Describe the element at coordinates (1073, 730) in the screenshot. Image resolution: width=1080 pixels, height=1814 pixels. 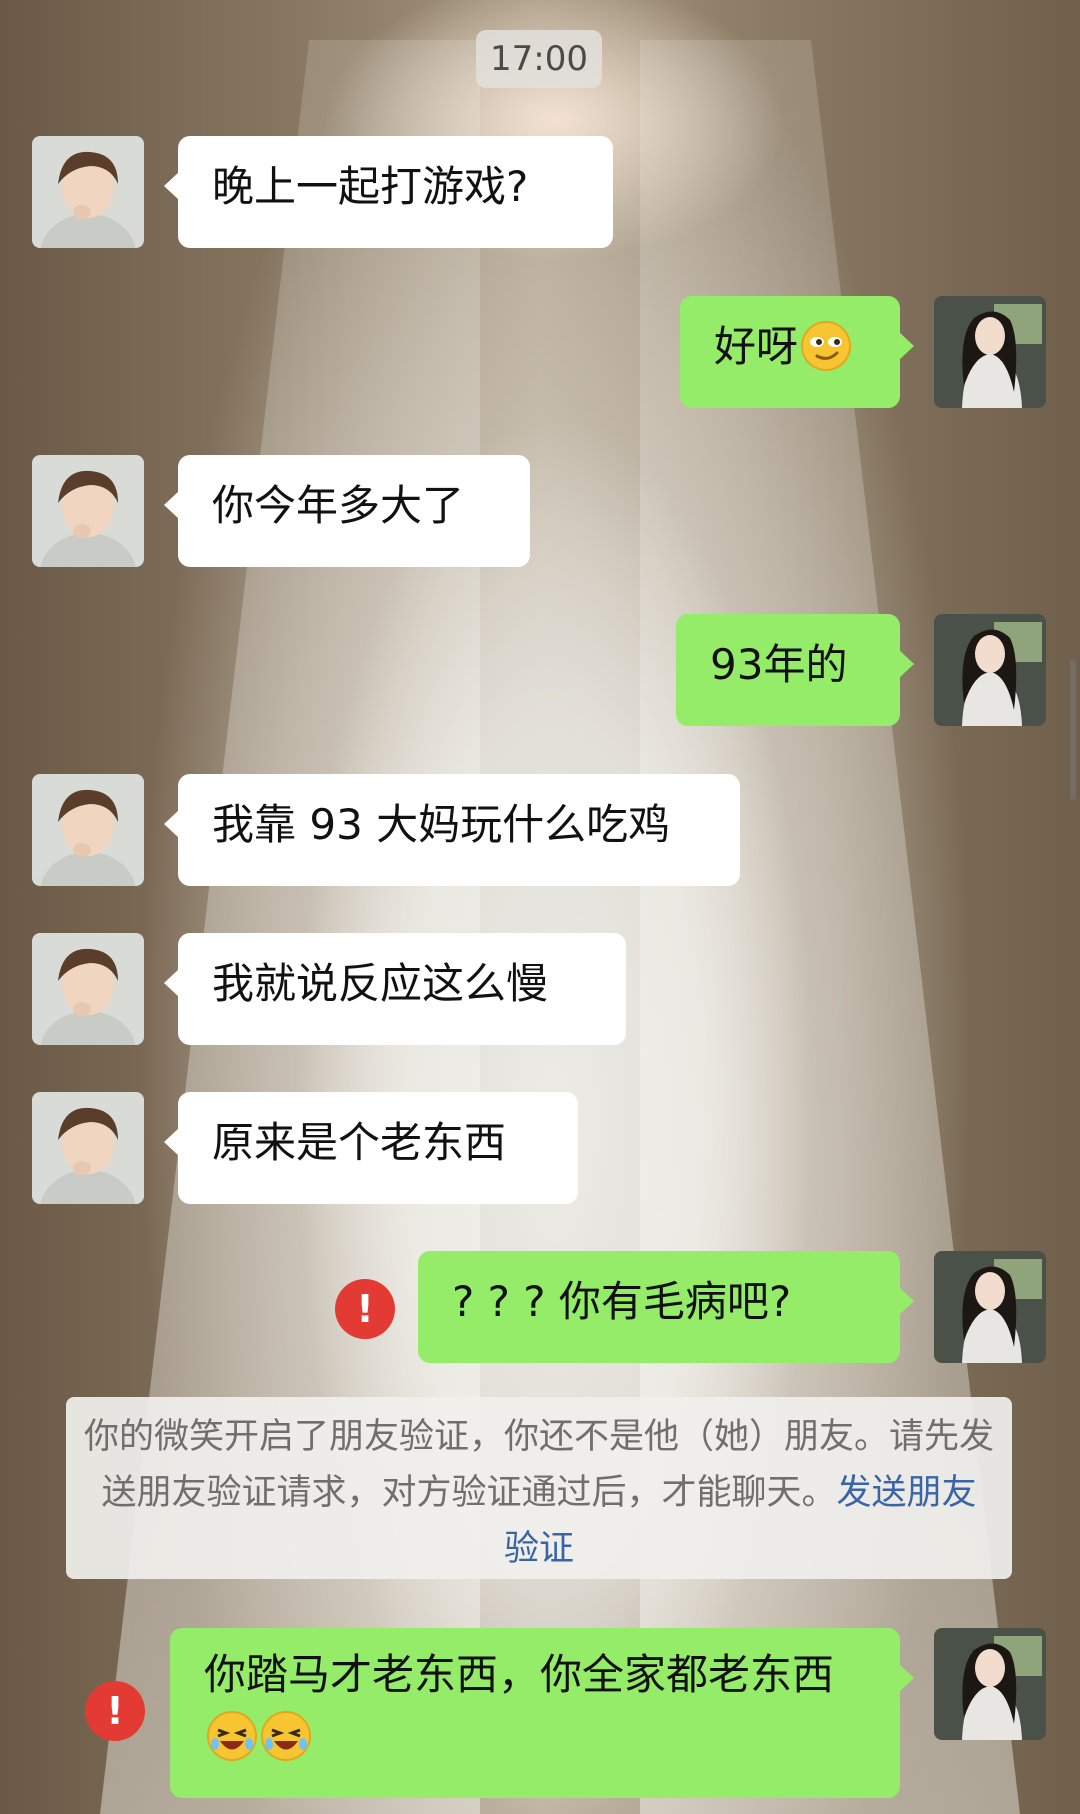
I see `scrollbar-thumb` at that location.